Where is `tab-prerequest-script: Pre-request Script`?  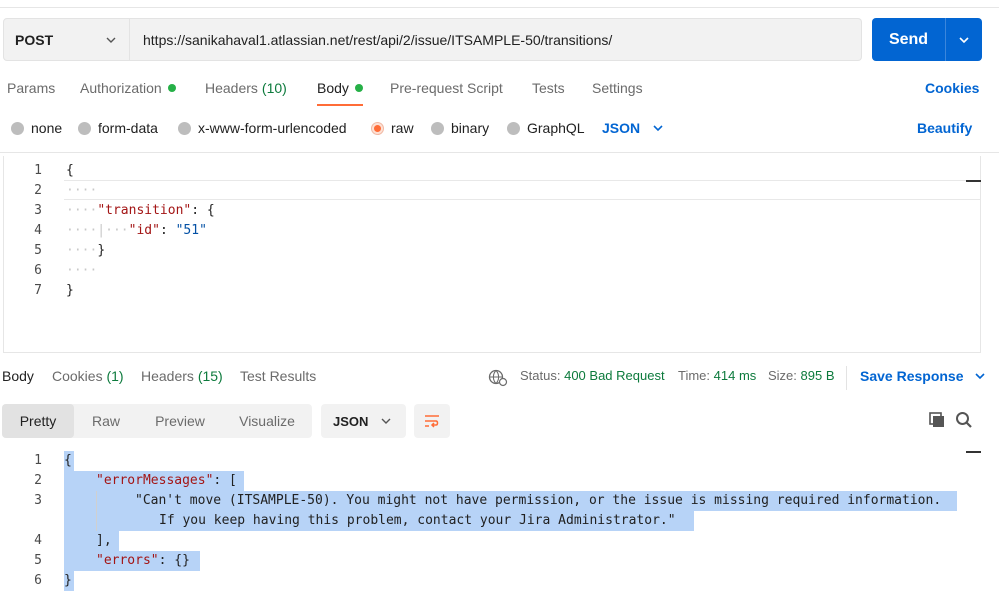
tab-prerequest-script: Pre-request Script is located at coordinates (446, 88).